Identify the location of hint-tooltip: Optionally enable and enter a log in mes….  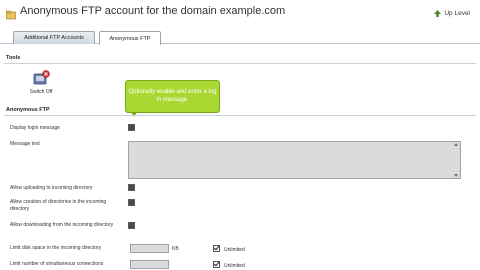
(172, 96).